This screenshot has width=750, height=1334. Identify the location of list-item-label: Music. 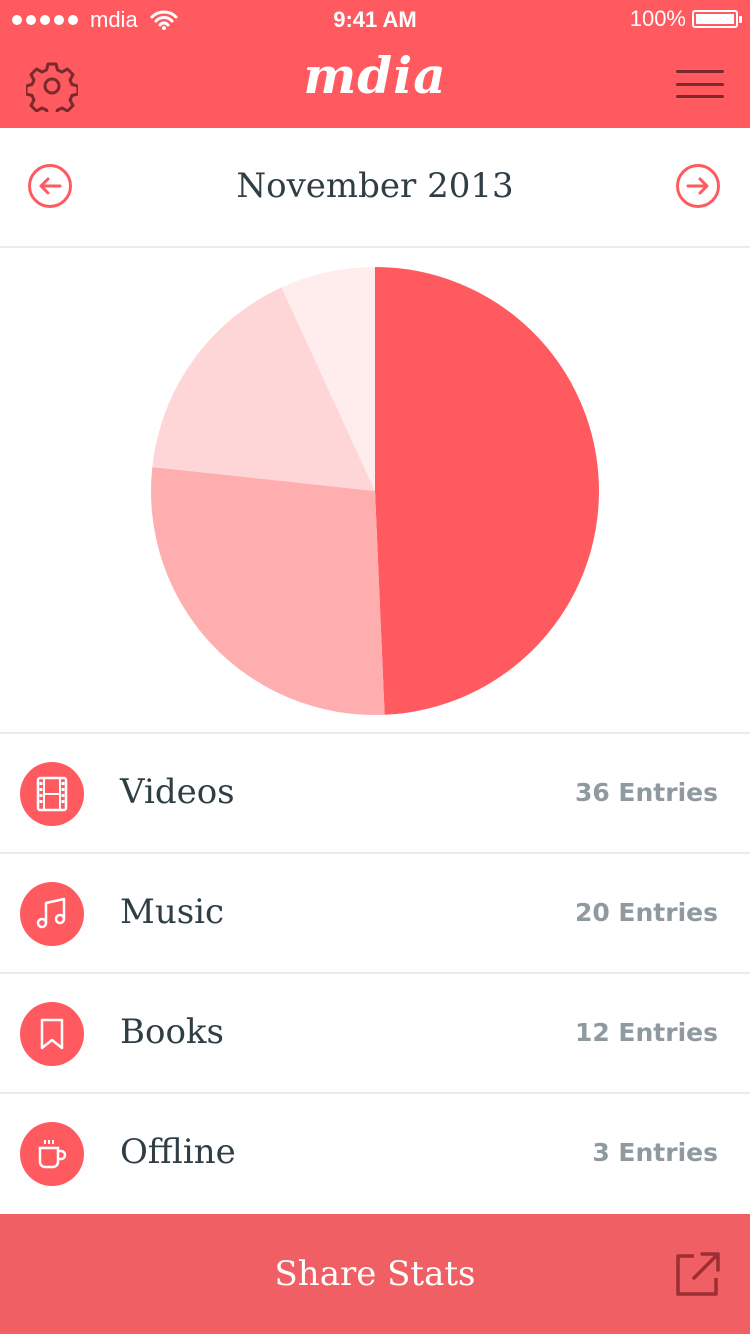
(172, 912).